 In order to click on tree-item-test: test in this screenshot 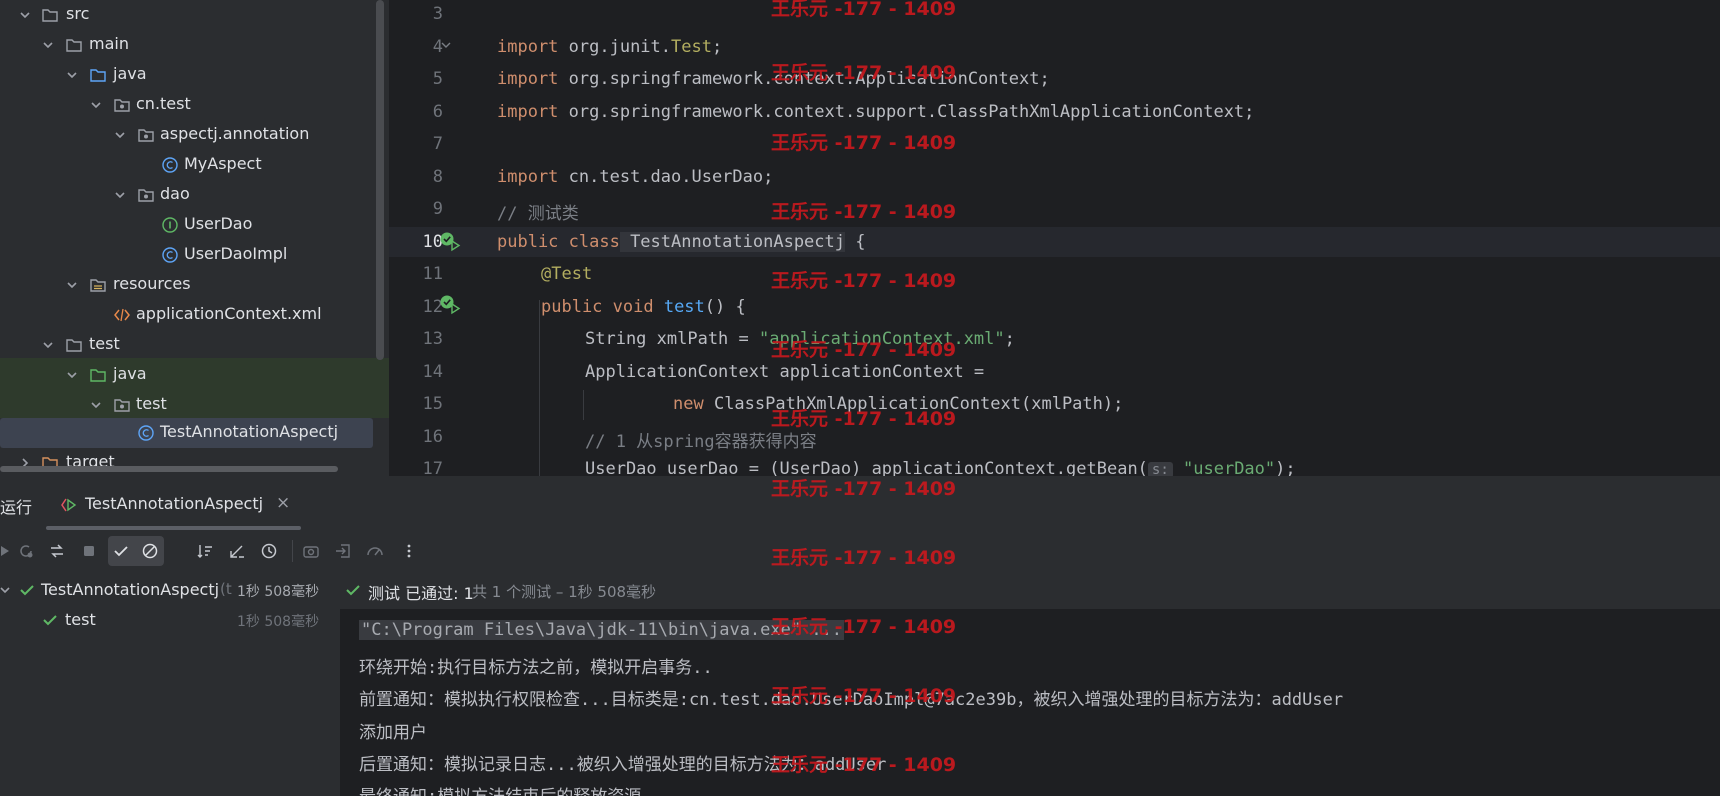, I will do `click(194, 345)`.